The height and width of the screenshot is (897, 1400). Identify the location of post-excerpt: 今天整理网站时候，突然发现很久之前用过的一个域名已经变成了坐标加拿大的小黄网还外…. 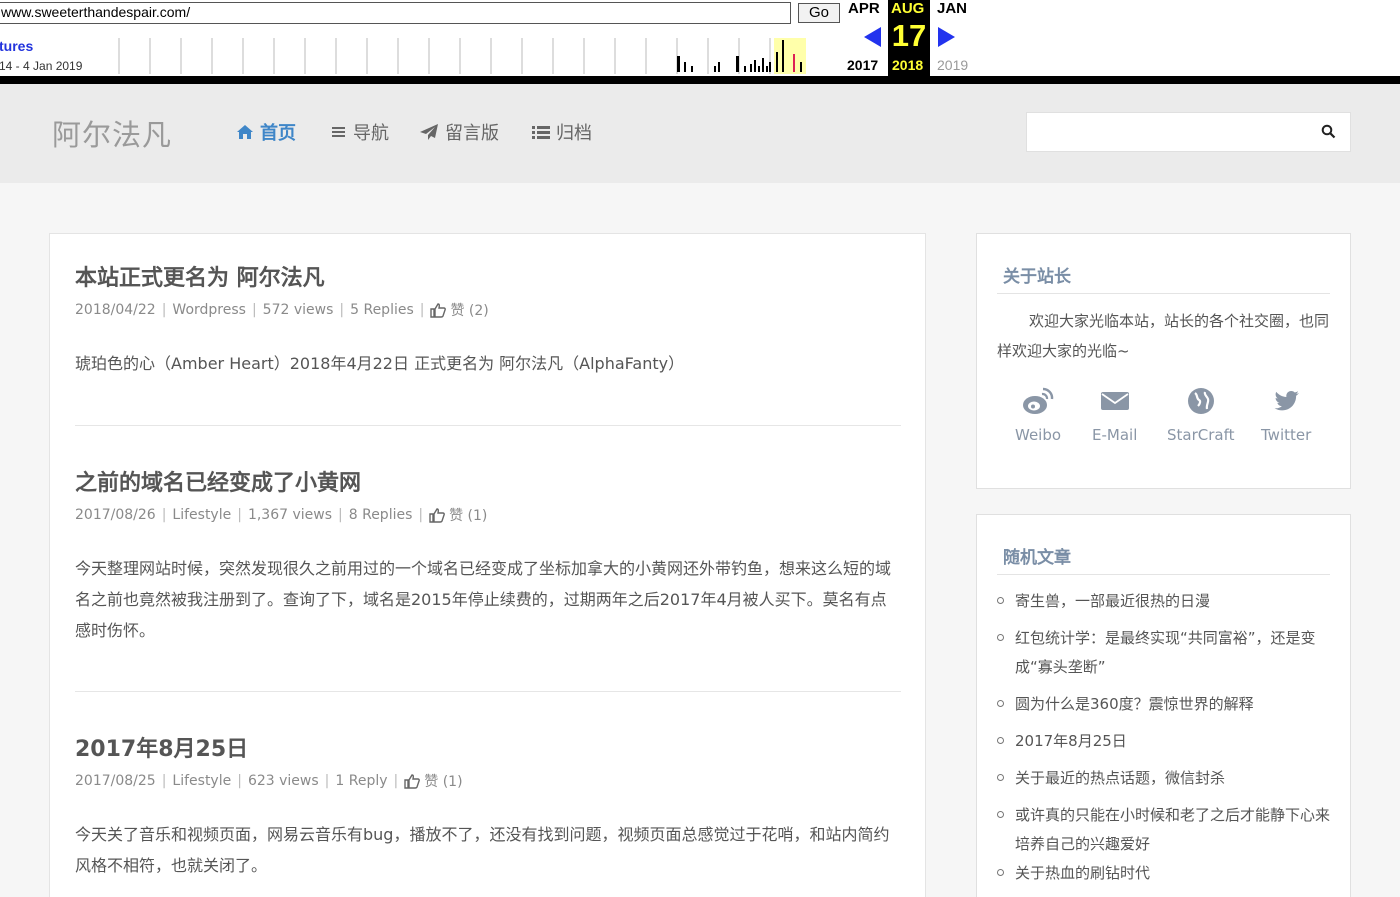
(483, 599).